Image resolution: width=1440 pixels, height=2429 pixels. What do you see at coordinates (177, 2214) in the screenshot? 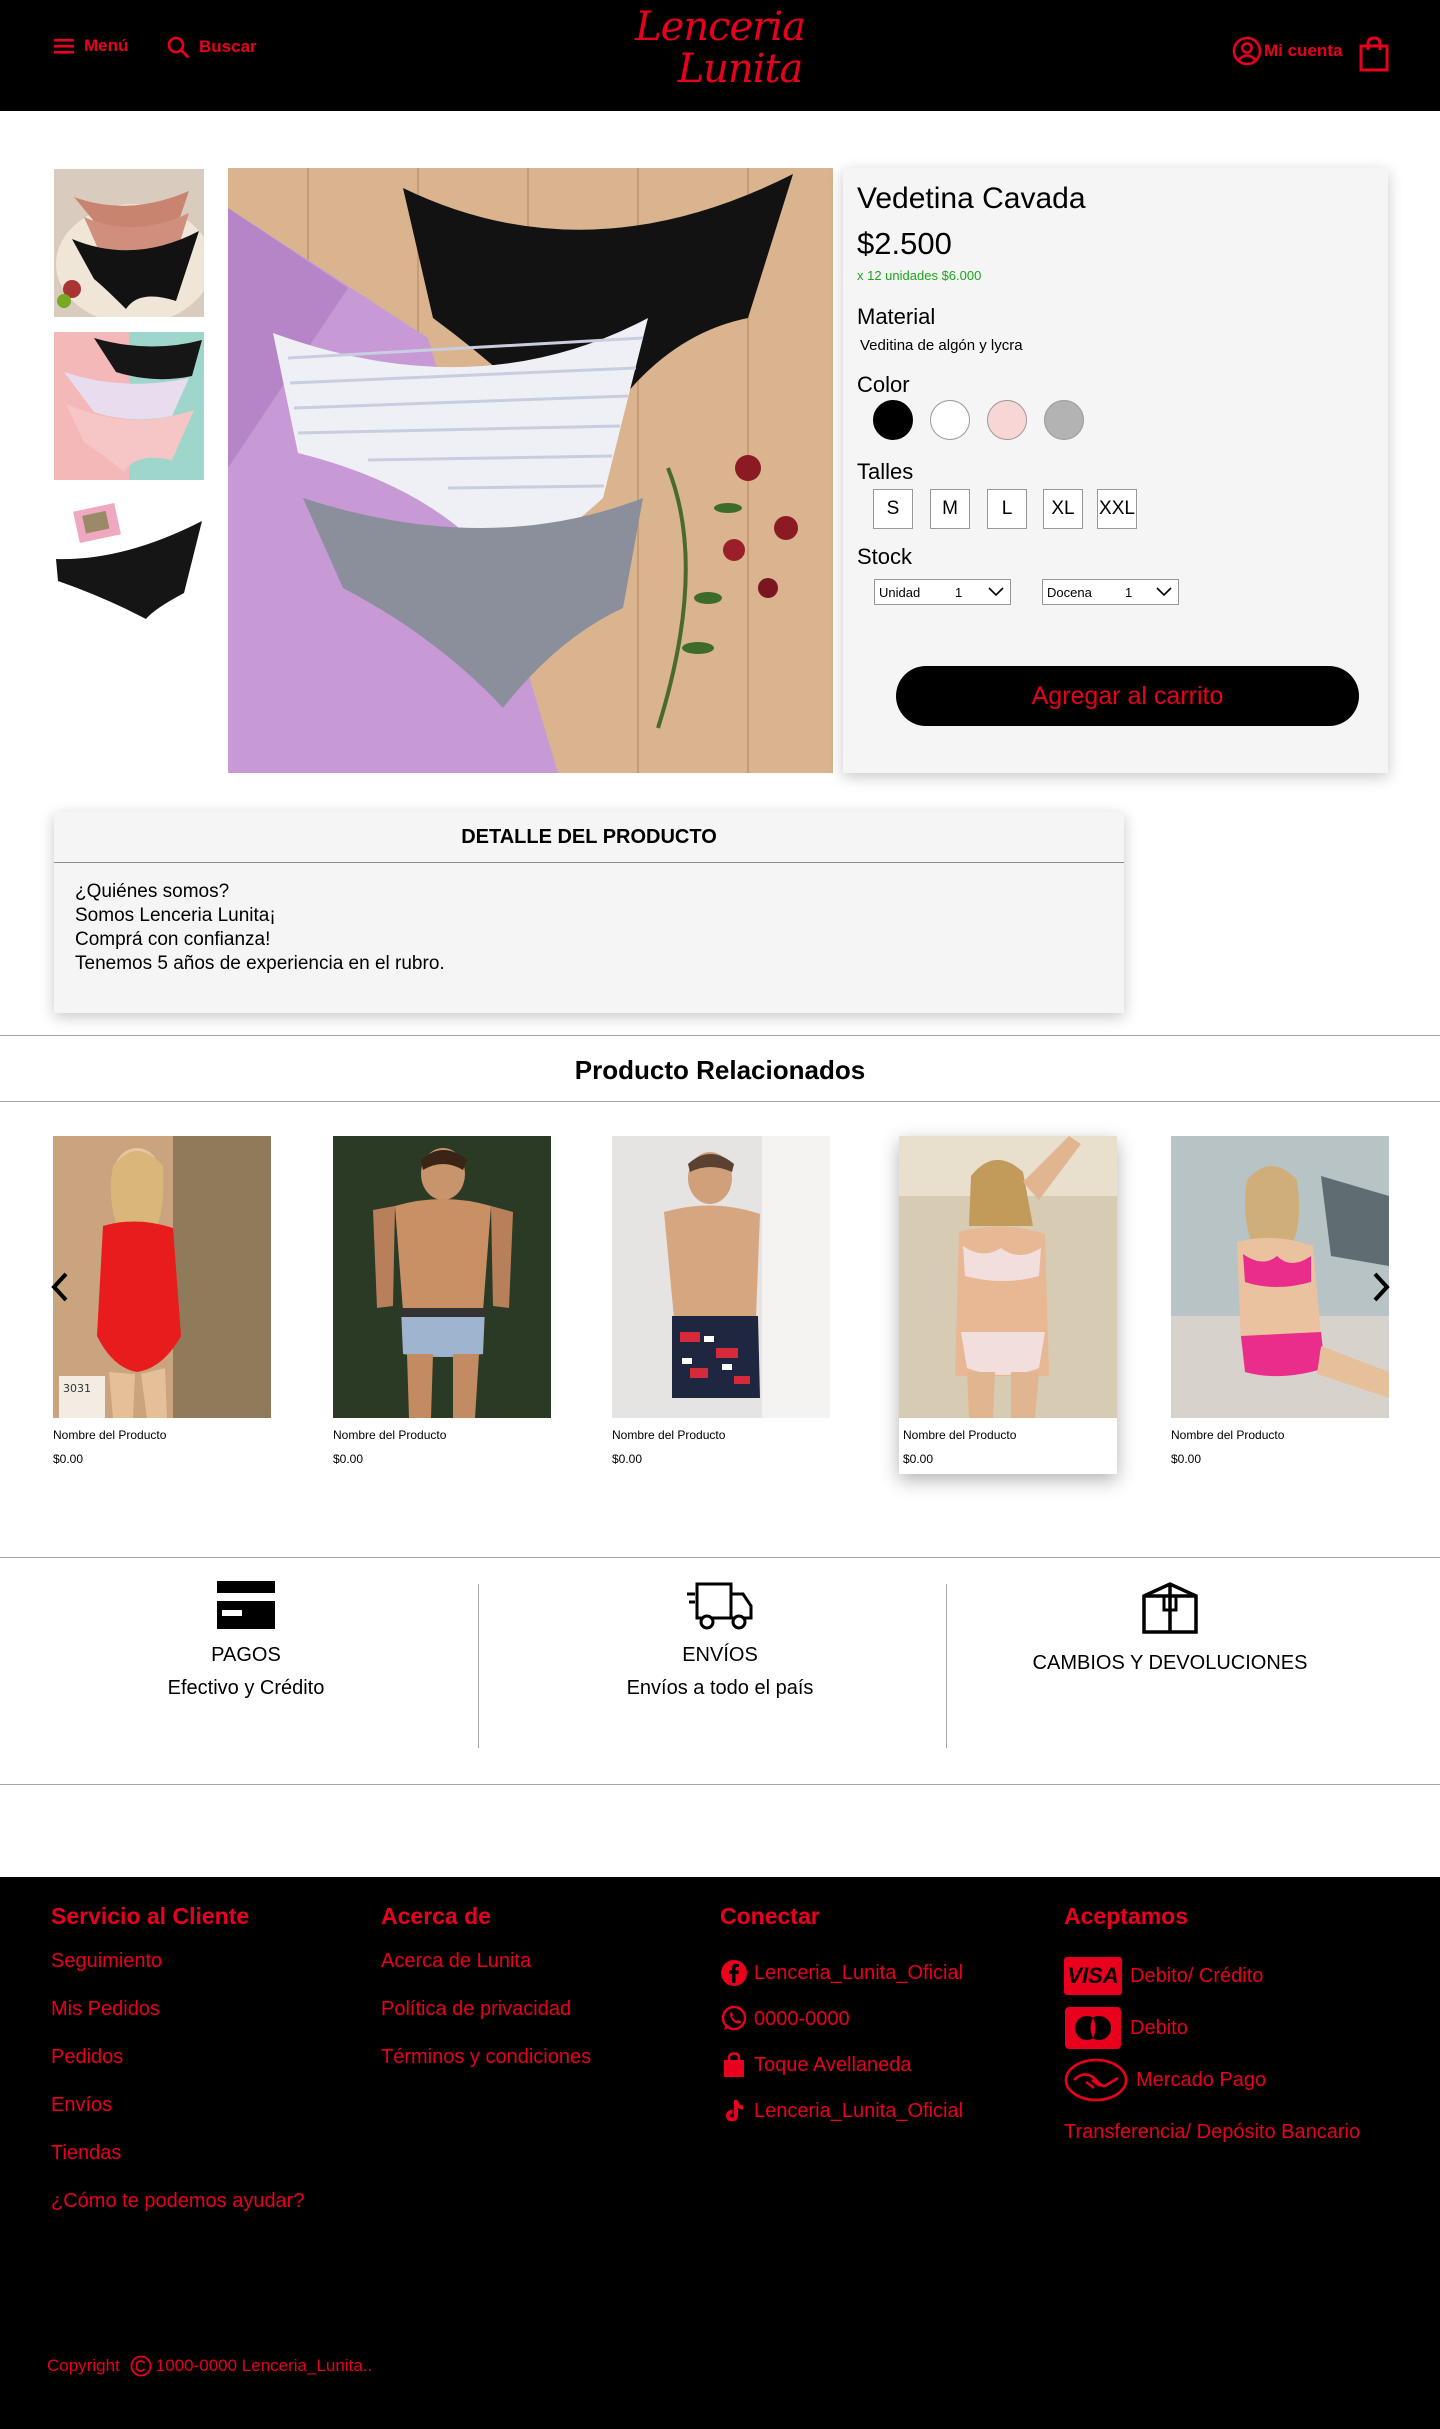
I see `footer-link-help: ¿Cómo te podemos ayudar?` at bounding box center [177, 2214].